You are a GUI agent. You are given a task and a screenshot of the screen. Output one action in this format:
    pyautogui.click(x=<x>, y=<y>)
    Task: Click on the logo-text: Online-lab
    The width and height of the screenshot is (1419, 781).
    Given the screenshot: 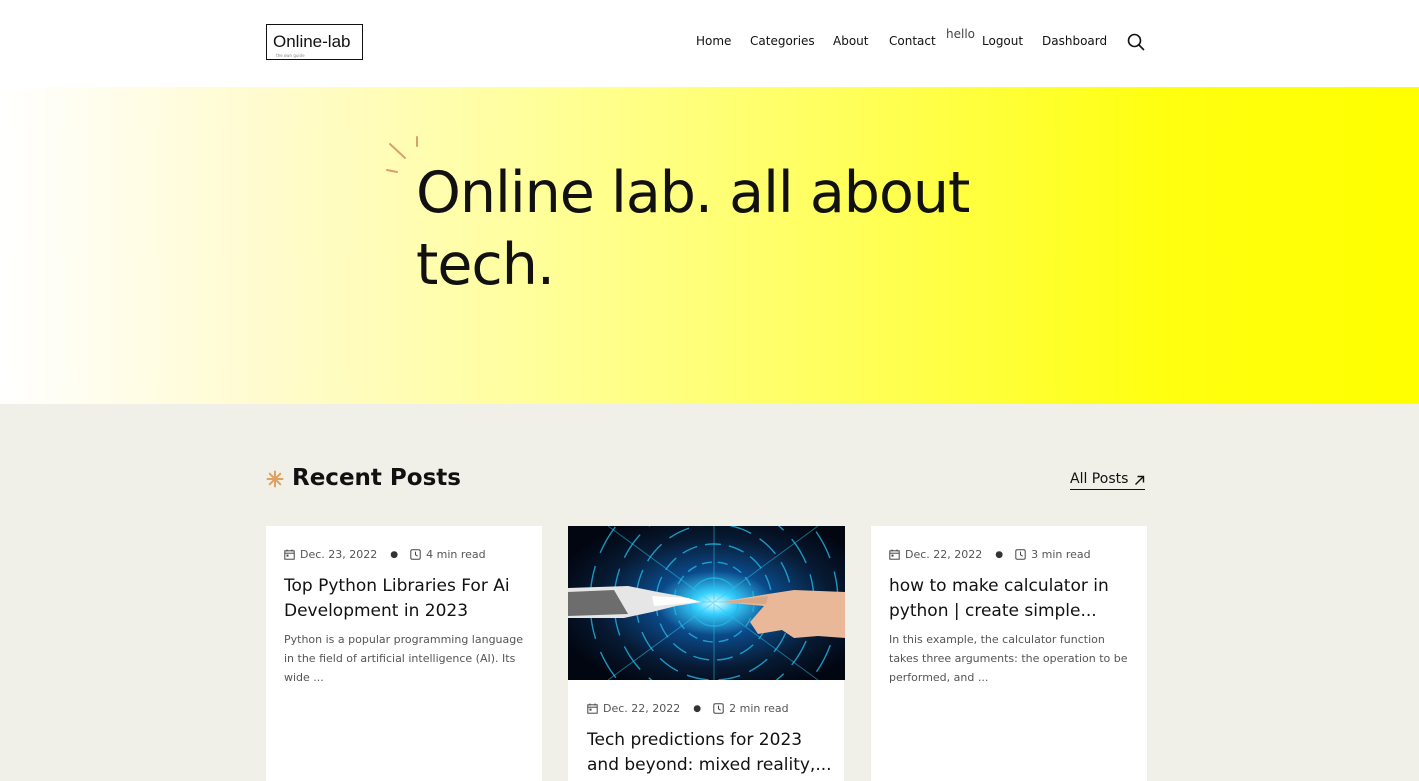 What is the action you would take?
    pyautogui.click(x=312, y=41)
    